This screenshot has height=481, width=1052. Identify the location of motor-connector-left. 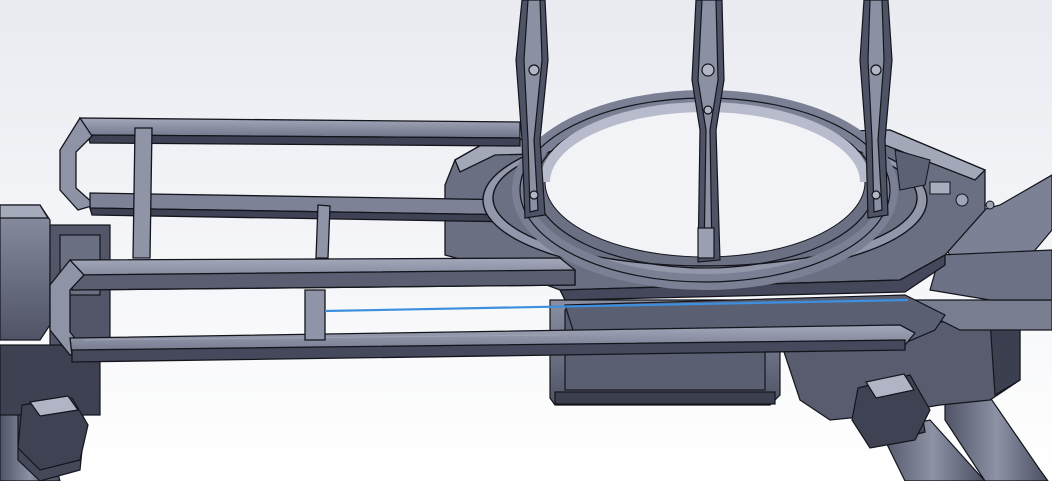
(53, 433).